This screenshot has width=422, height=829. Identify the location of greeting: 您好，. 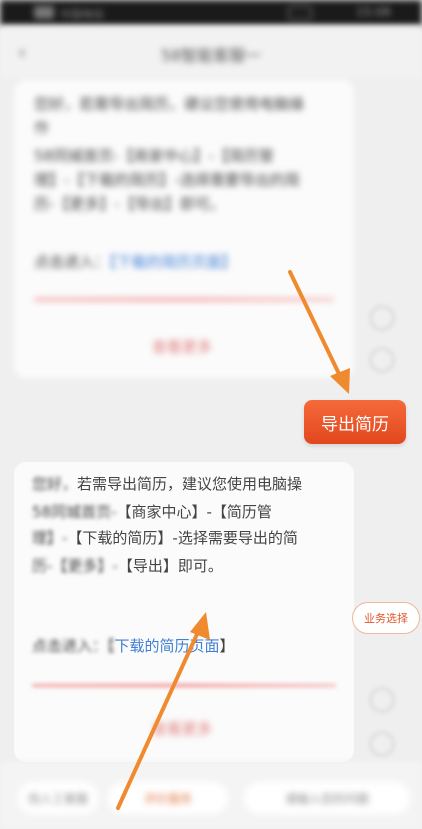
(55, 484).